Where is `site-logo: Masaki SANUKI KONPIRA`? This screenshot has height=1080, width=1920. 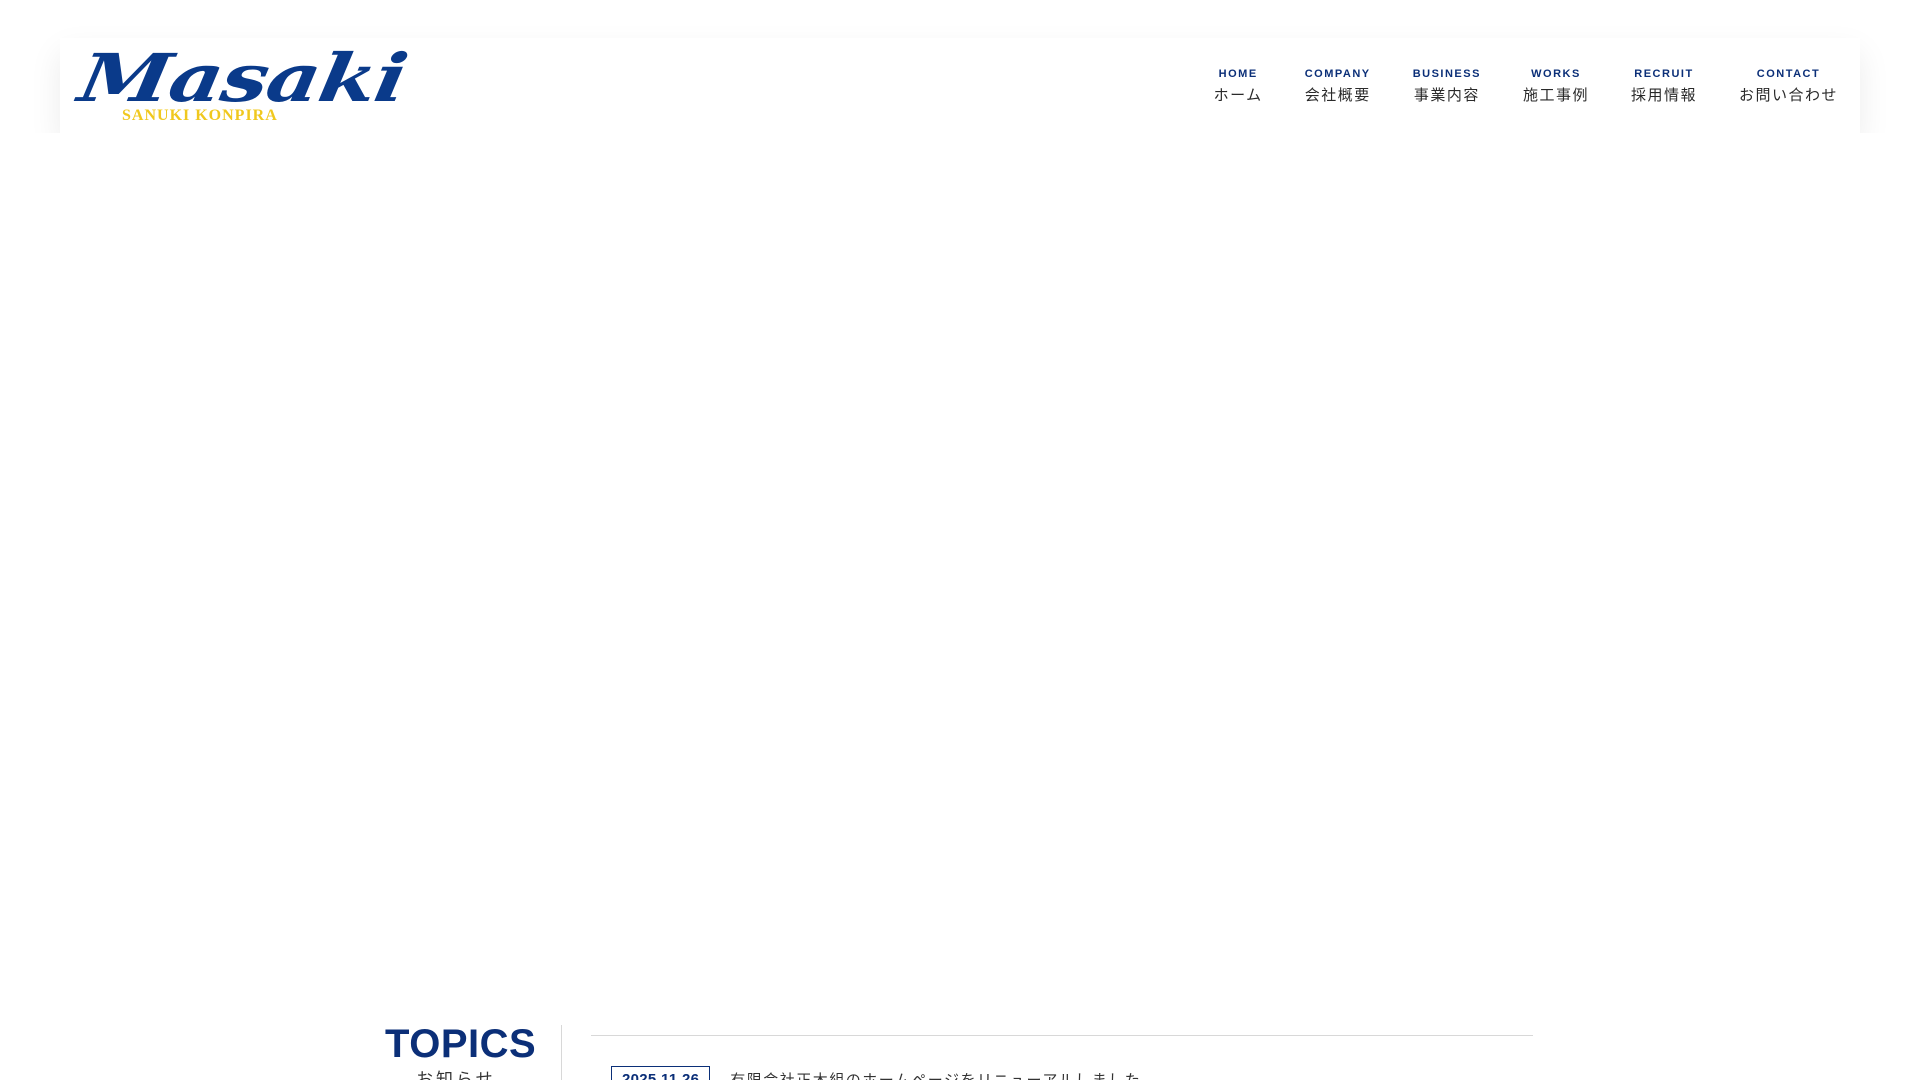
site-logo: Masaki SANUKI KONPIRA is located at coordinates (242, 85).